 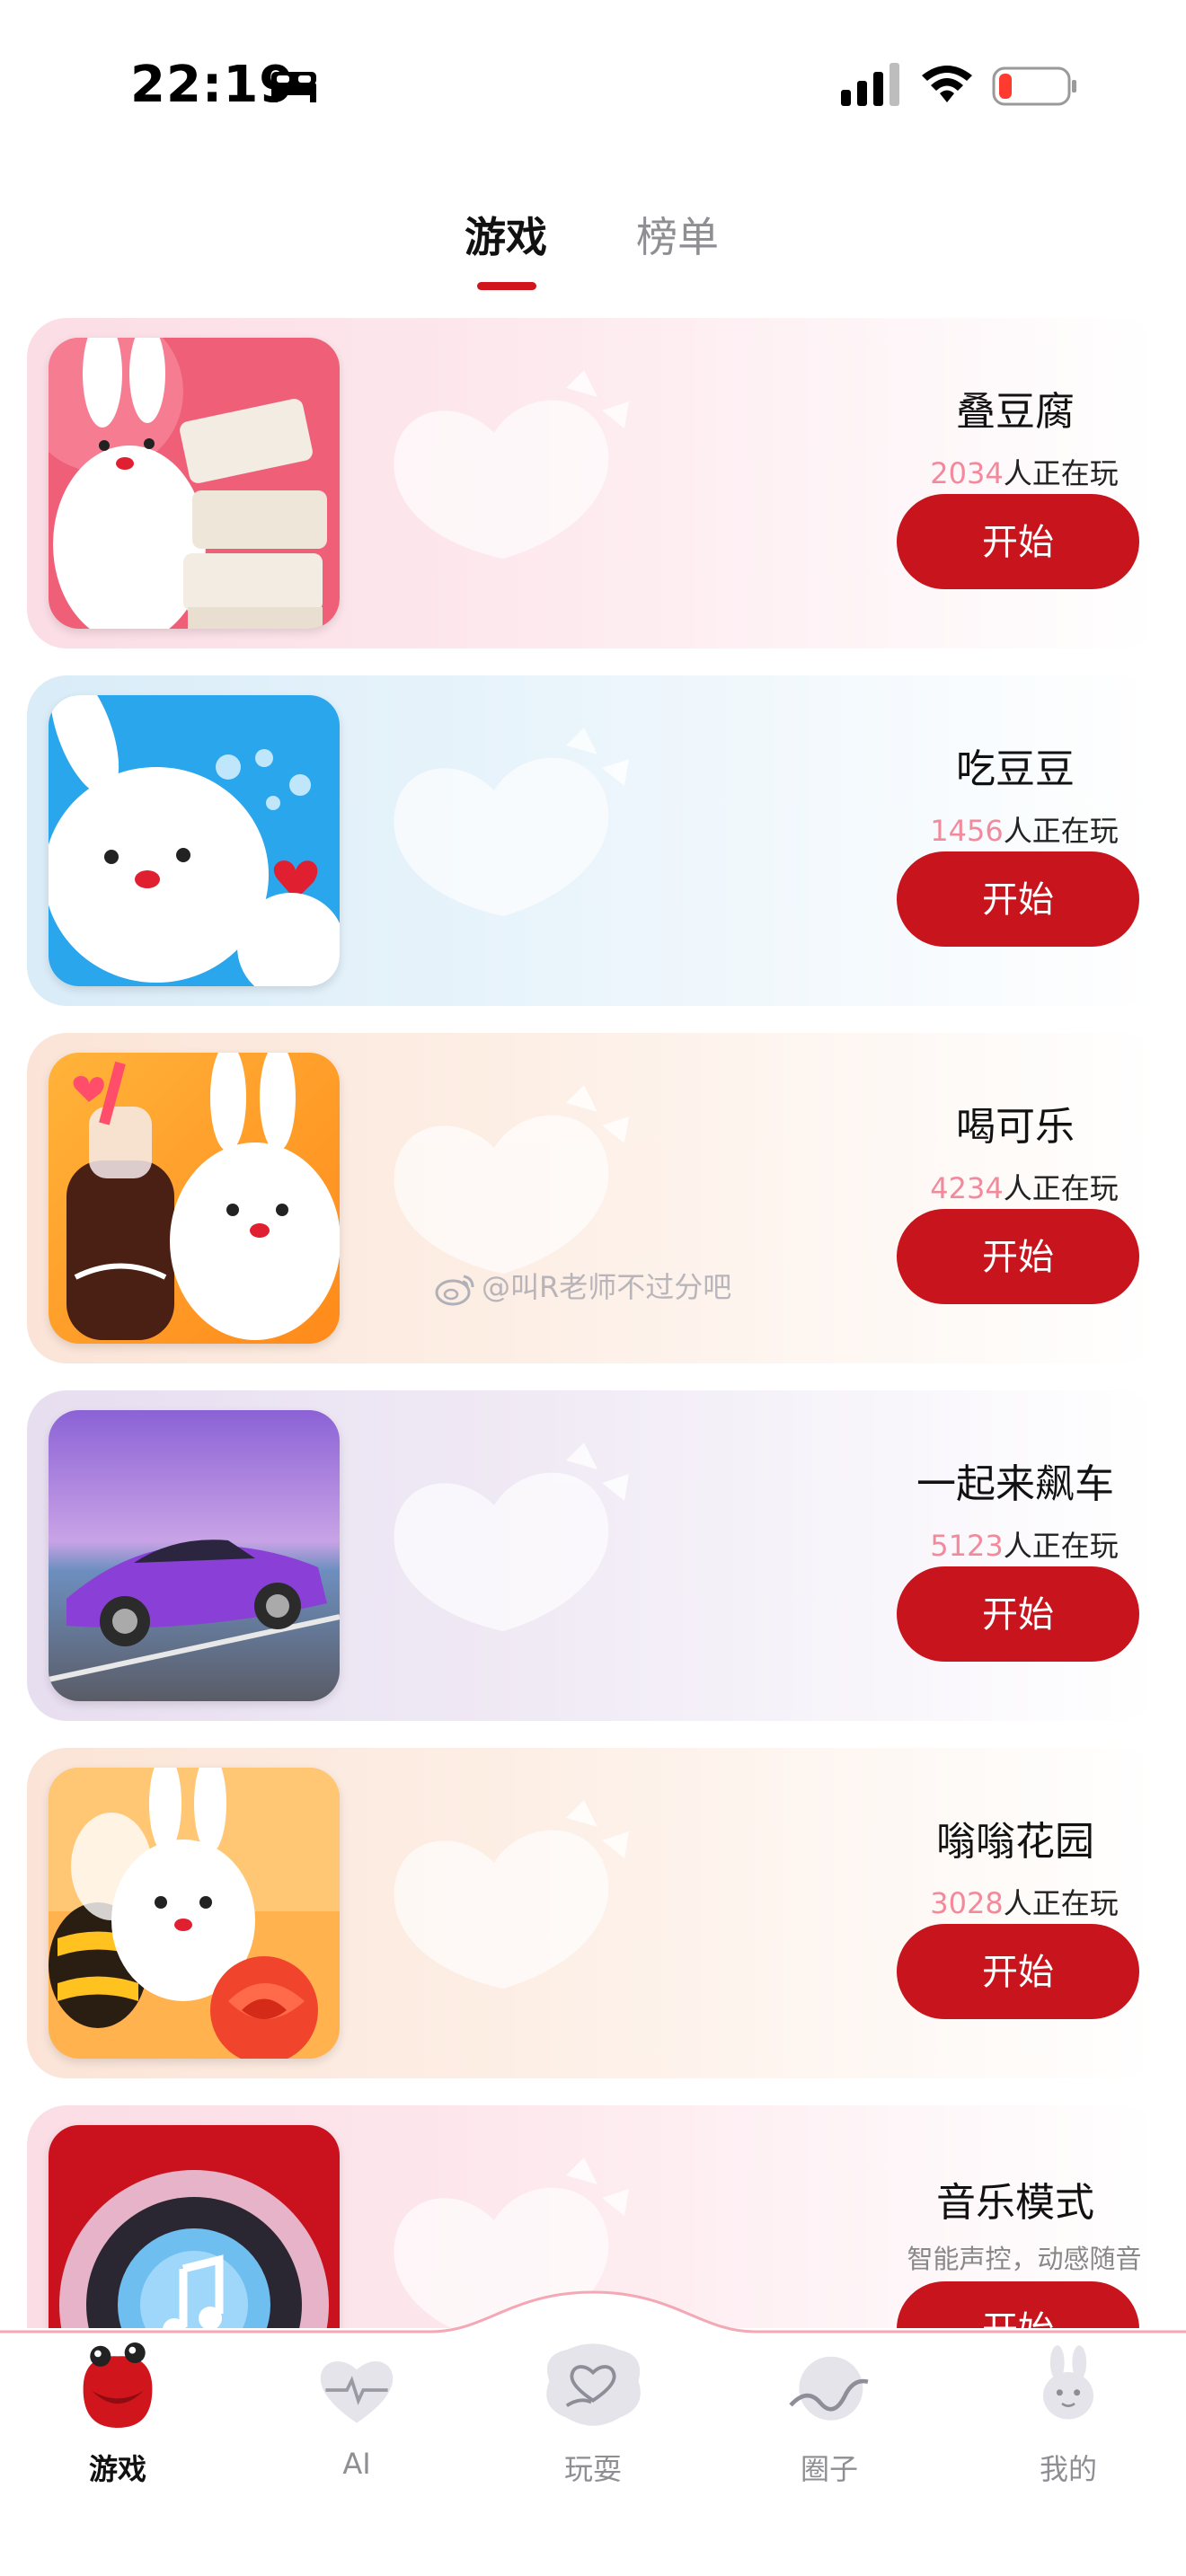 What do you see at coordinates (117, 2469) in the screenshot?
I see `nav-label: 游戏` at bounding box center [117, 2469].